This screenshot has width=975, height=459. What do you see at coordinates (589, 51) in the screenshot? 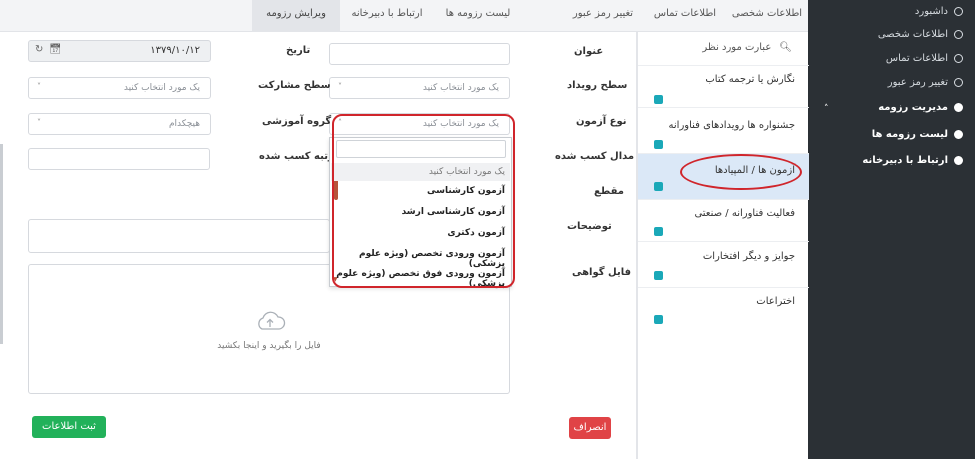
I see `title-label: عنوان` at bounding box center [589, 51].